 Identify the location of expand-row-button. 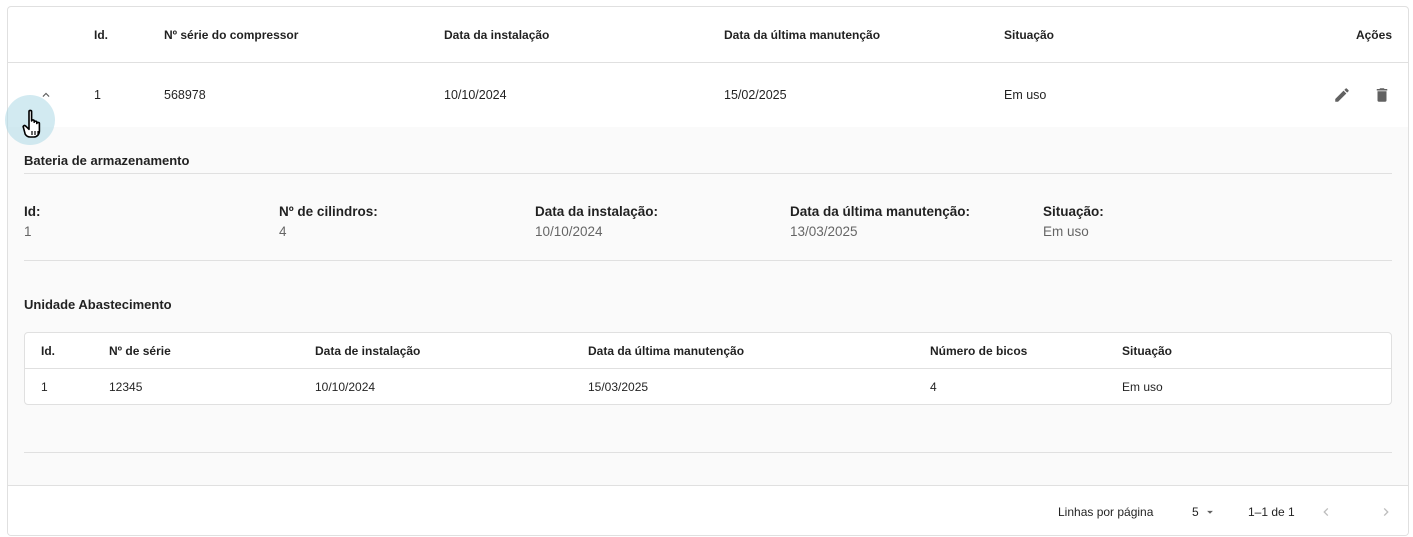
(46, 95).